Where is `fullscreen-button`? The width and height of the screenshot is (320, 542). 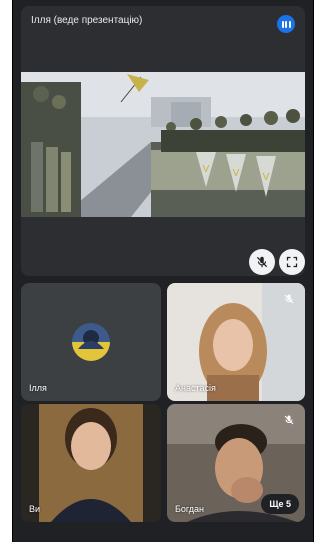
fullscreen-button is located at coordinates (292, 262).